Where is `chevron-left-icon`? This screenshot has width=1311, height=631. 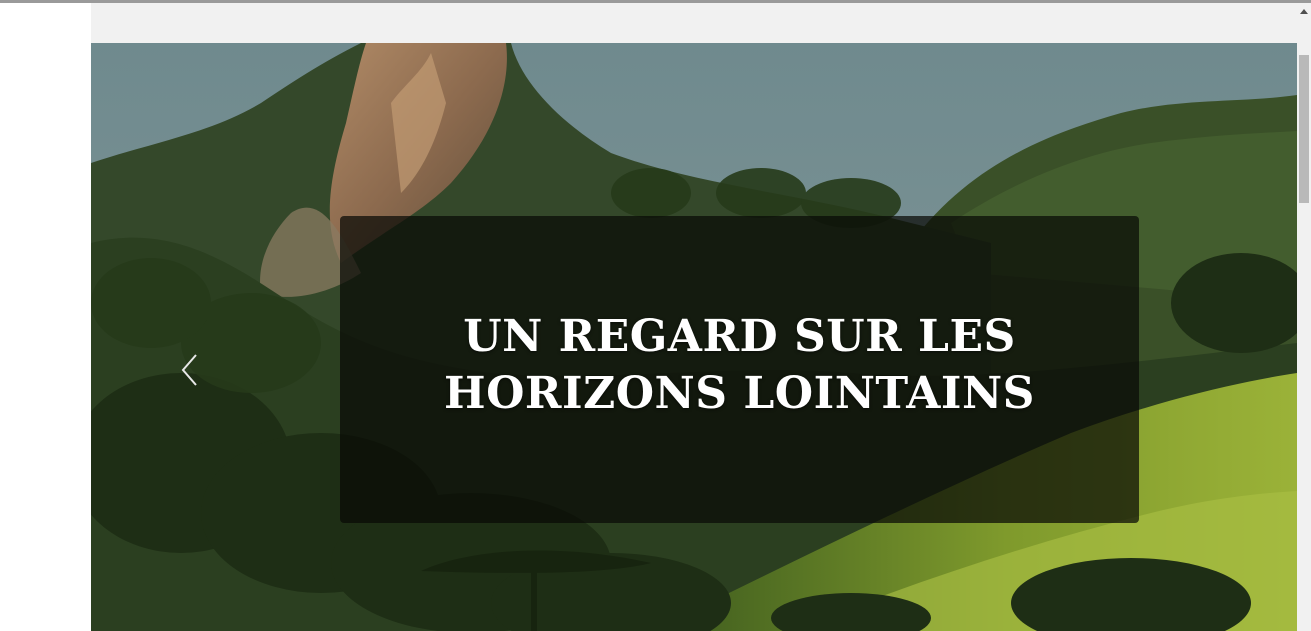
chevron-left-icon is located at coordinates (189, 370).